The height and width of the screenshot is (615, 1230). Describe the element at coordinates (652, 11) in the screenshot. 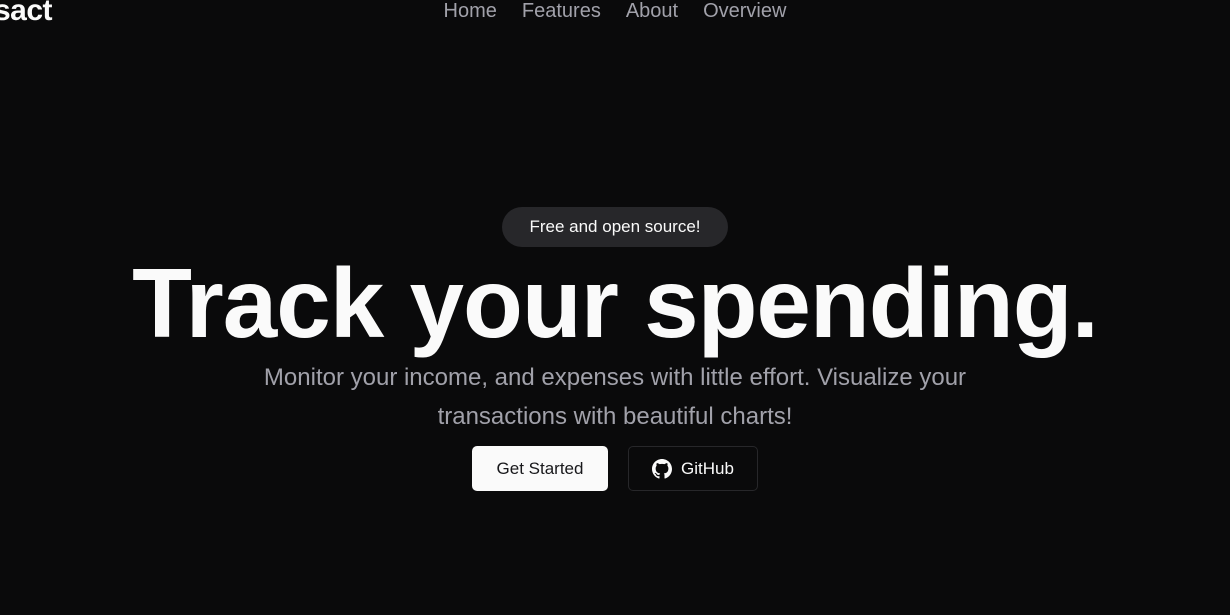

I see `nav-link-about: About` at that location.